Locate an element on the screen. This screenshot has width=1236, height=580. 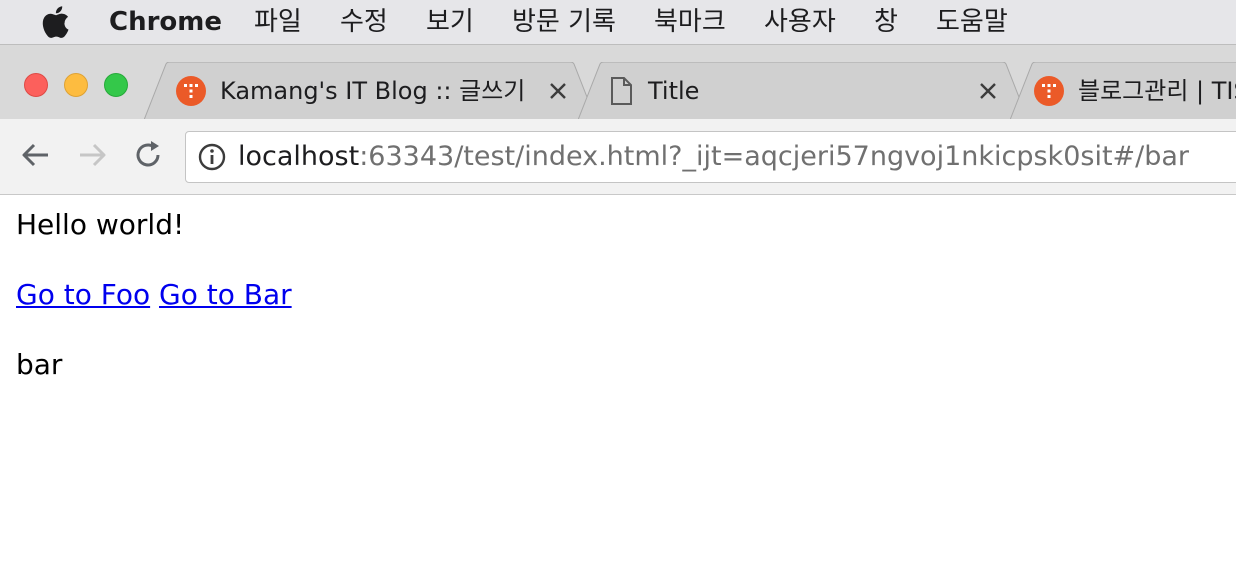
reload-icon is located at coordinates (148, 155).